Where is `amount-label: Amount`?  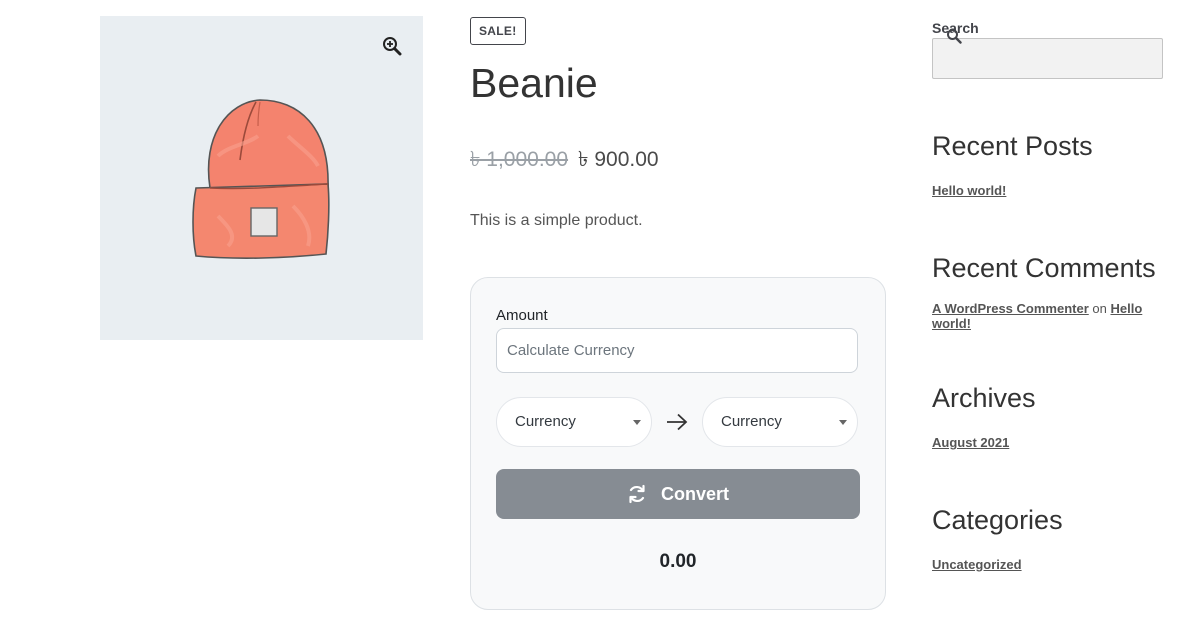
amount-label: Amount is located at coordinates (522, 315).